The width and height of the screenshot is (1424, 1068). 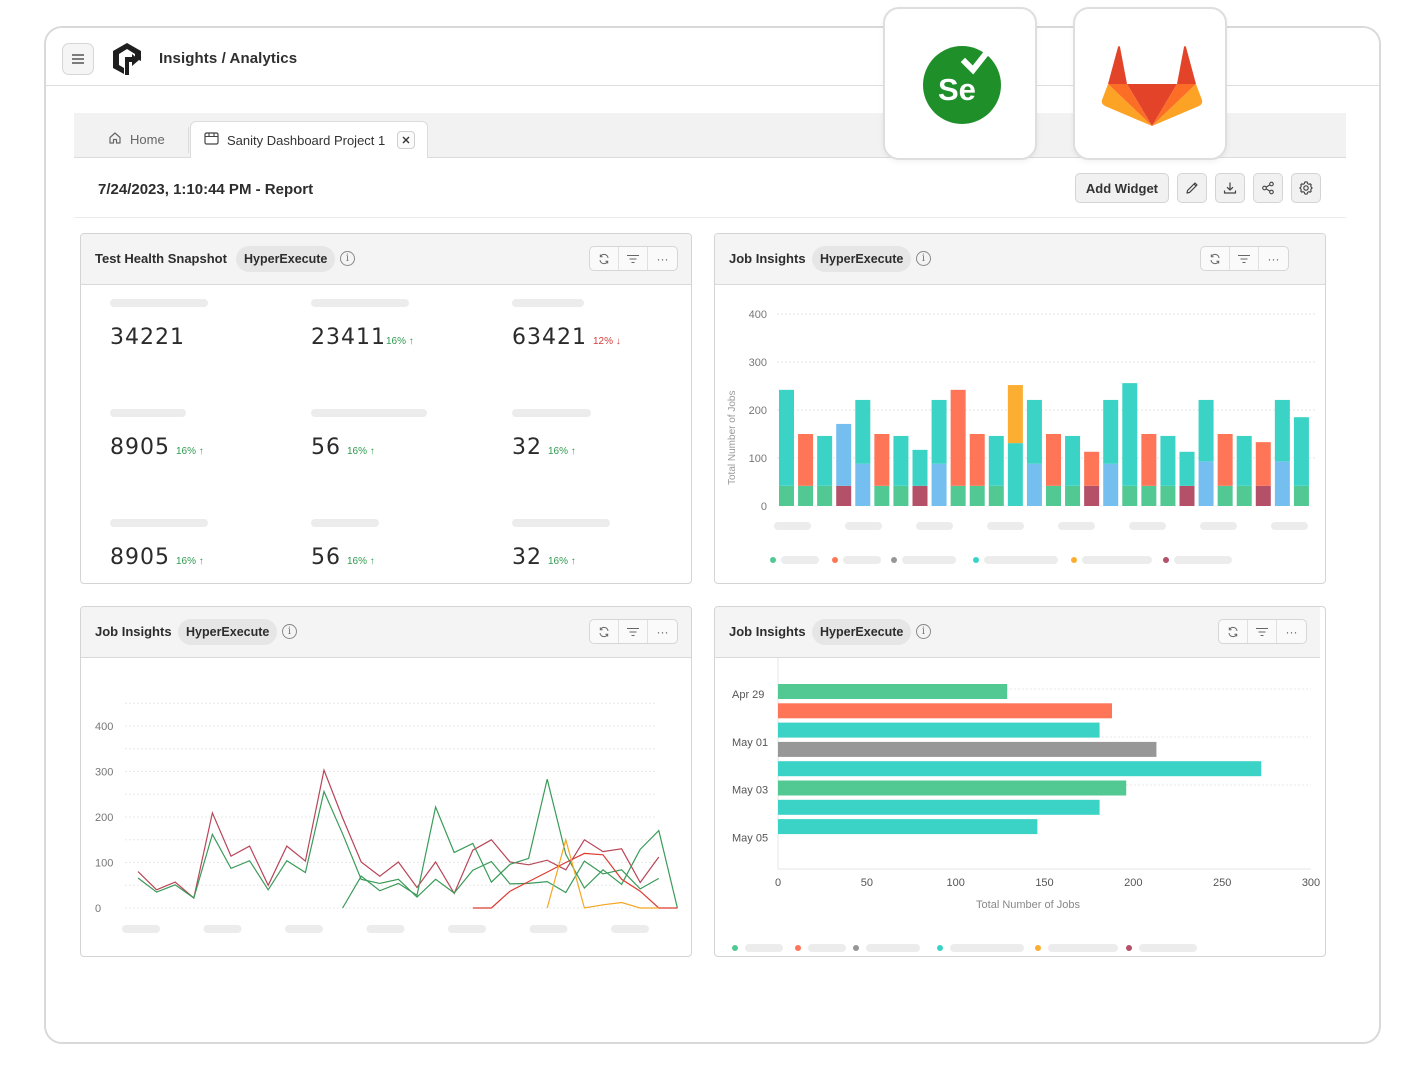 I want to click on gitlab-logo, so click(x=1152, y=86).